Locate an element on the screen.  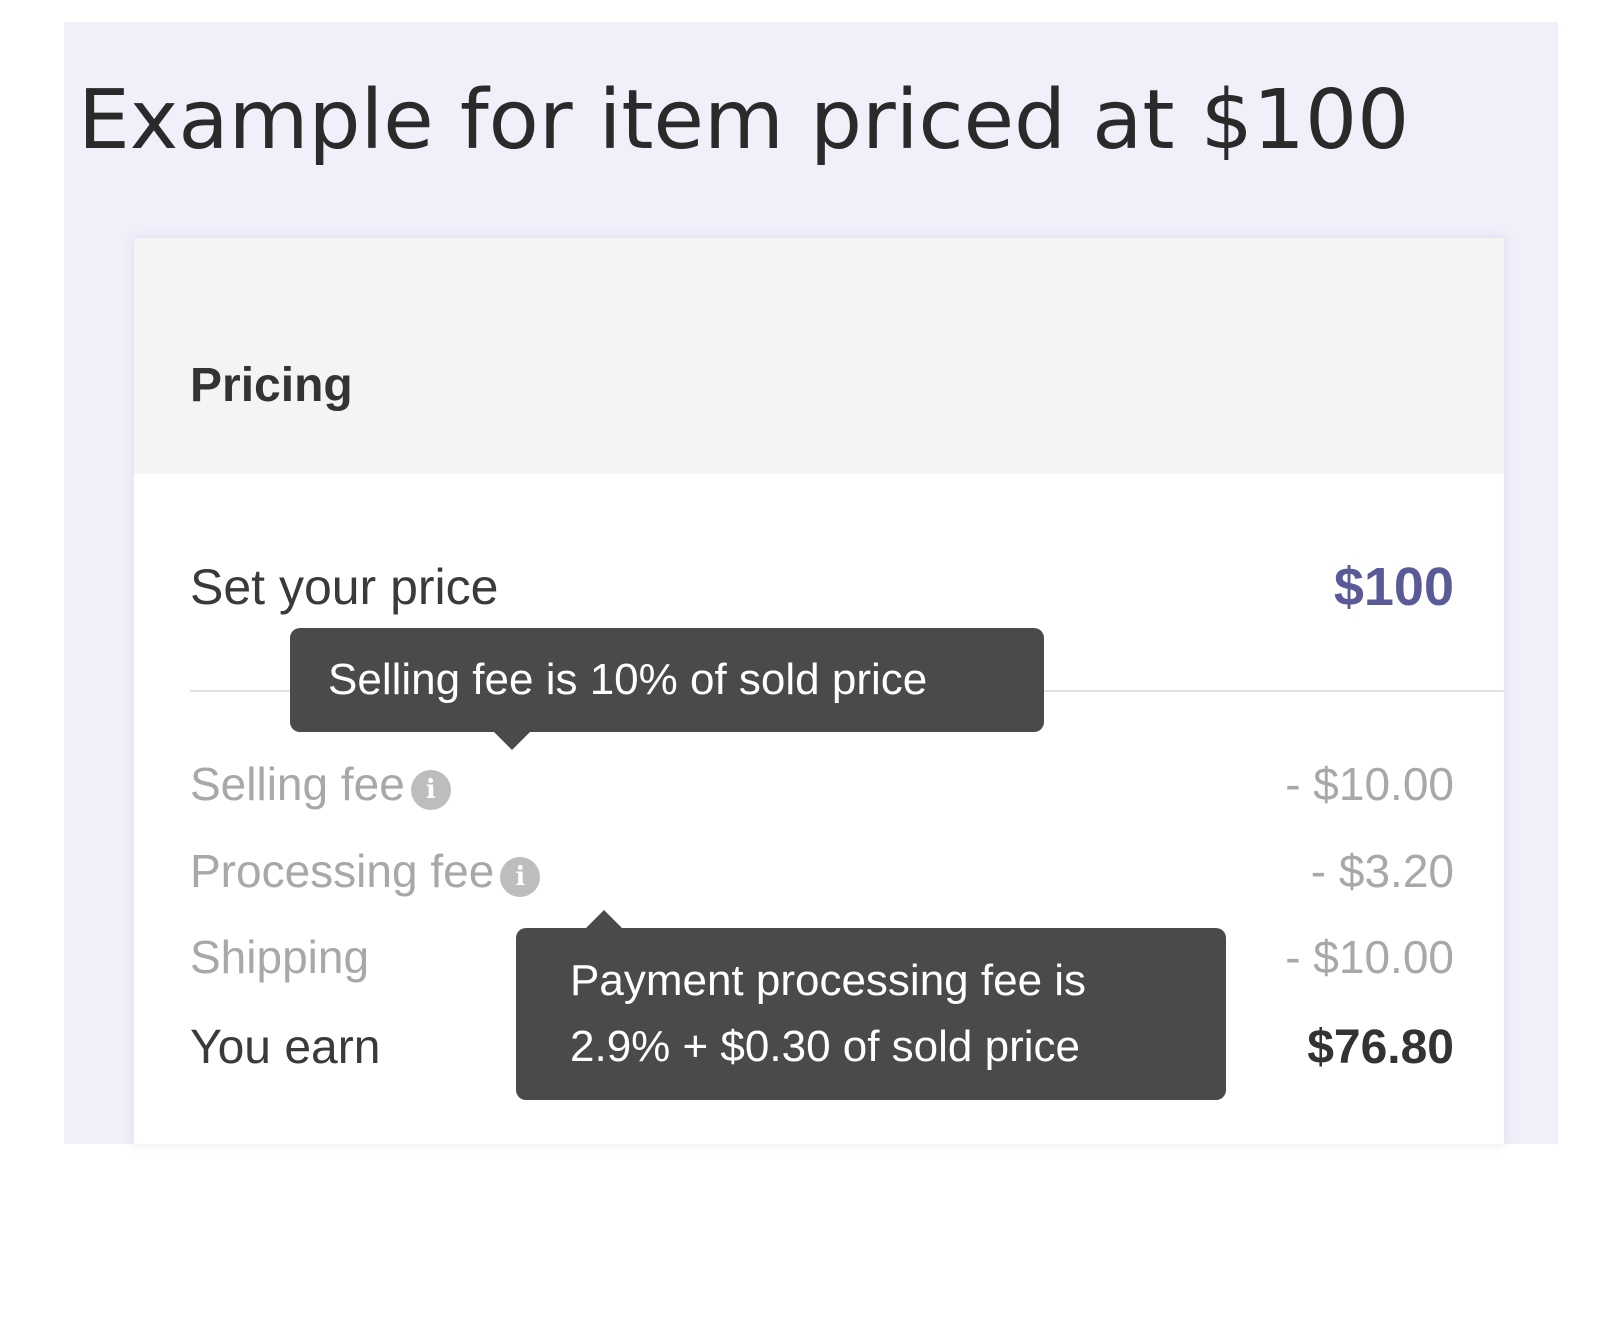
pricing-title: Pricing is located at coordinates (271, 385).